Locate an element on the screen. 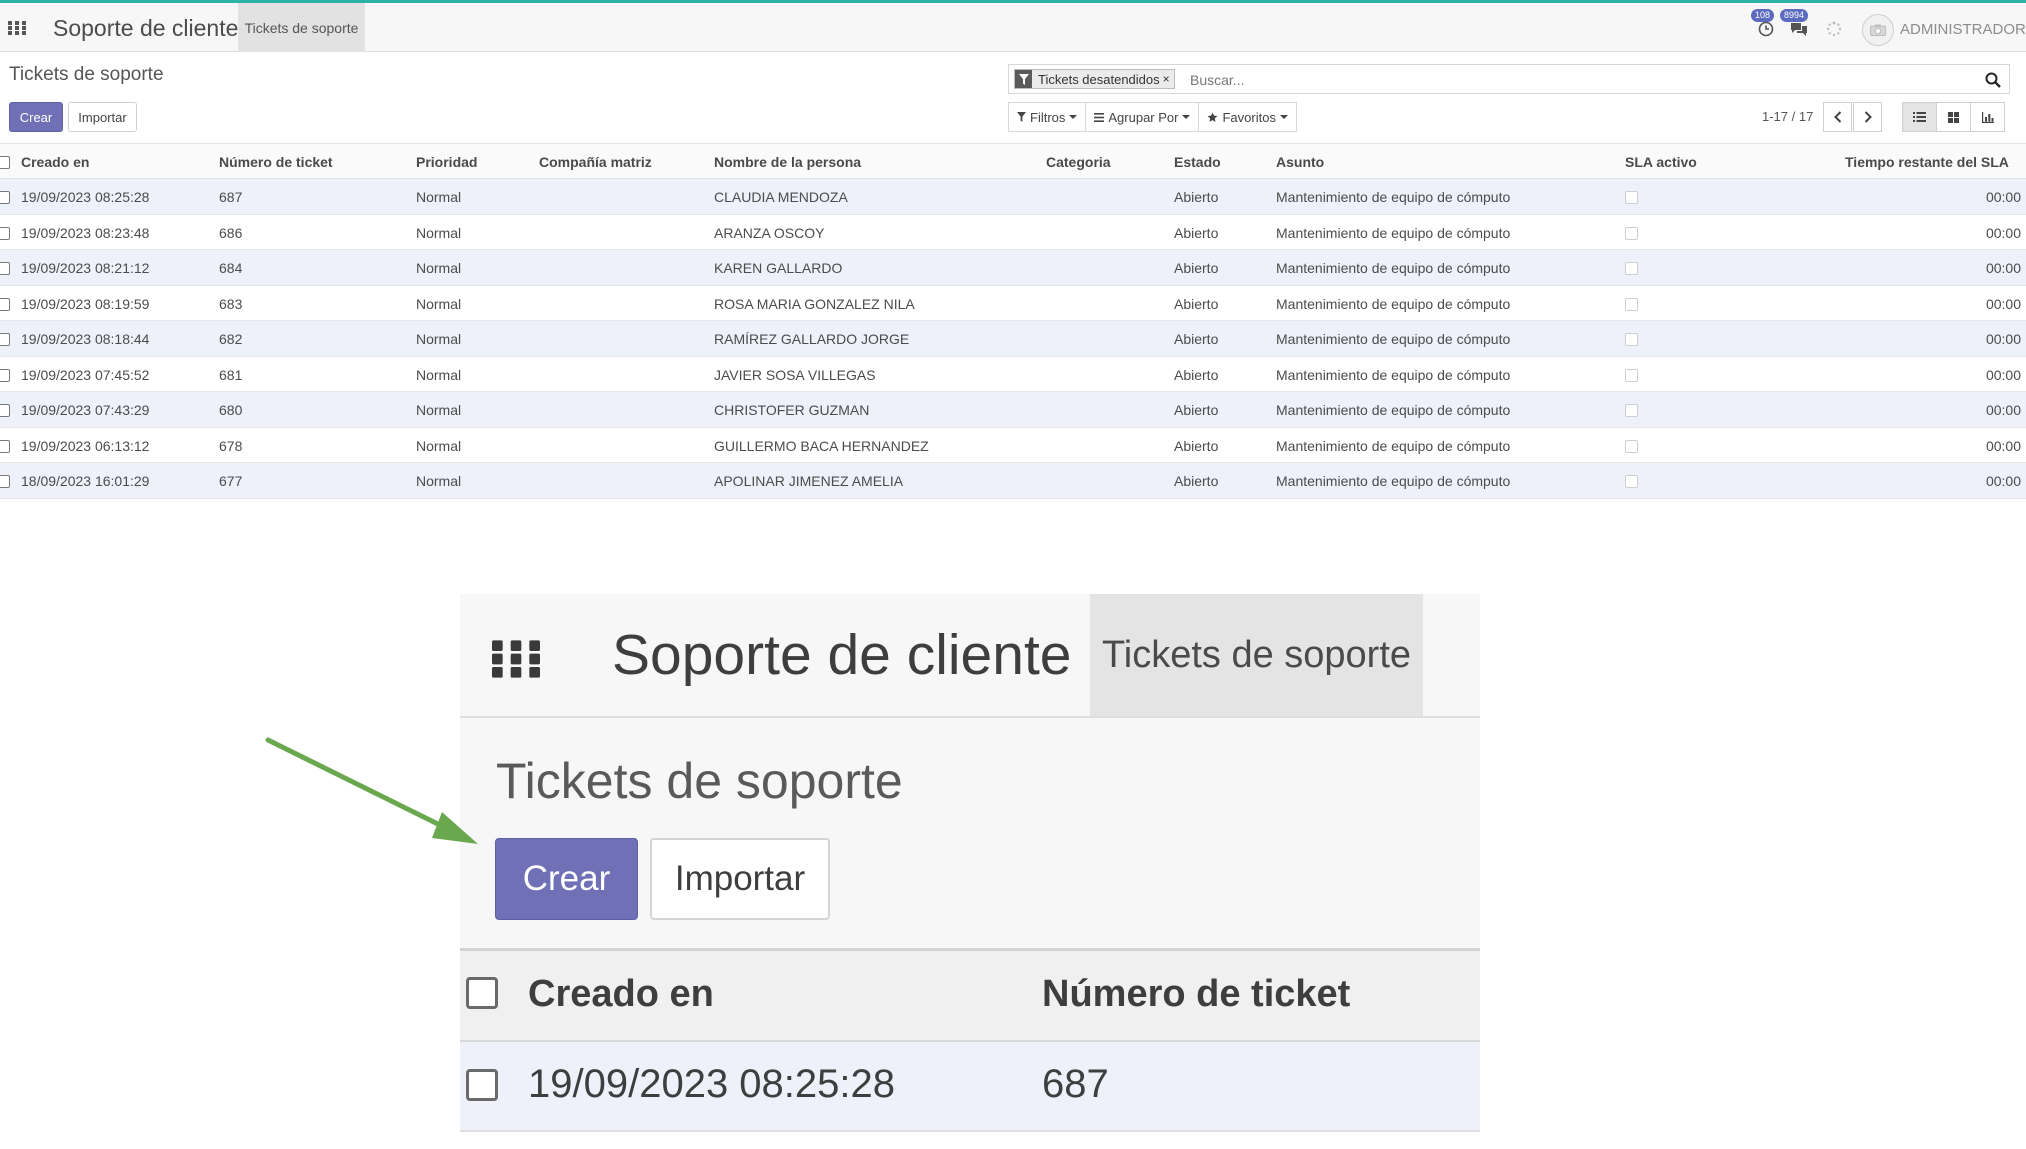 The height and width of the screenshot is (1149, 2026). group-by-dropdown: Agrupar Por is located at coordinates (1143, 117).